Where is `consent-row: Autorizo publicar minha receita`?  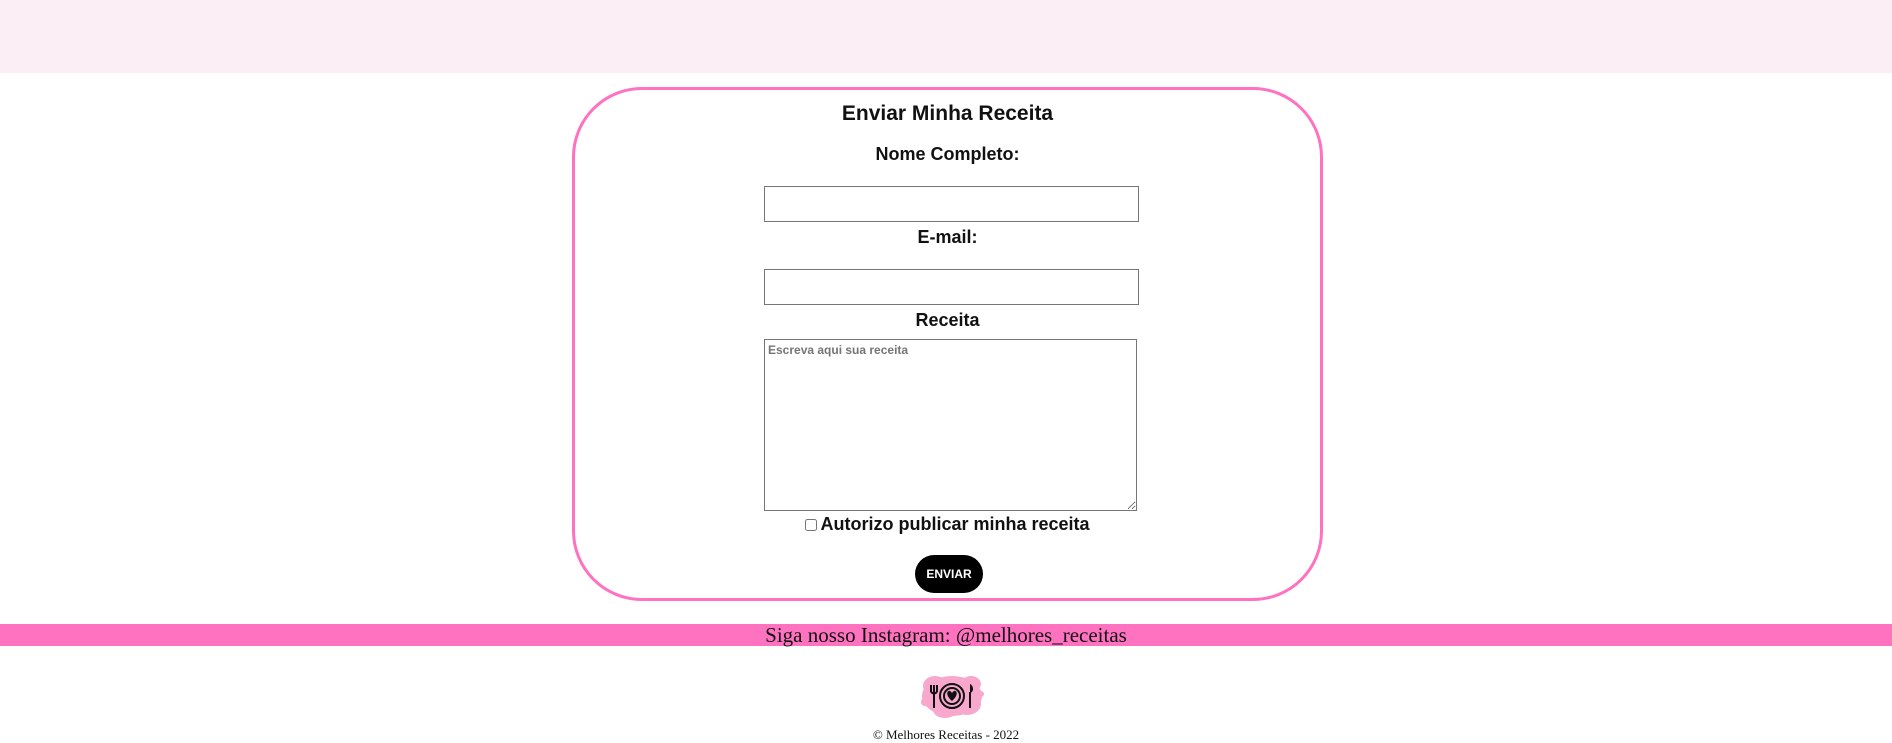 consent-row: Autorizo publicar minha receita is located at coordinates (947, 524).